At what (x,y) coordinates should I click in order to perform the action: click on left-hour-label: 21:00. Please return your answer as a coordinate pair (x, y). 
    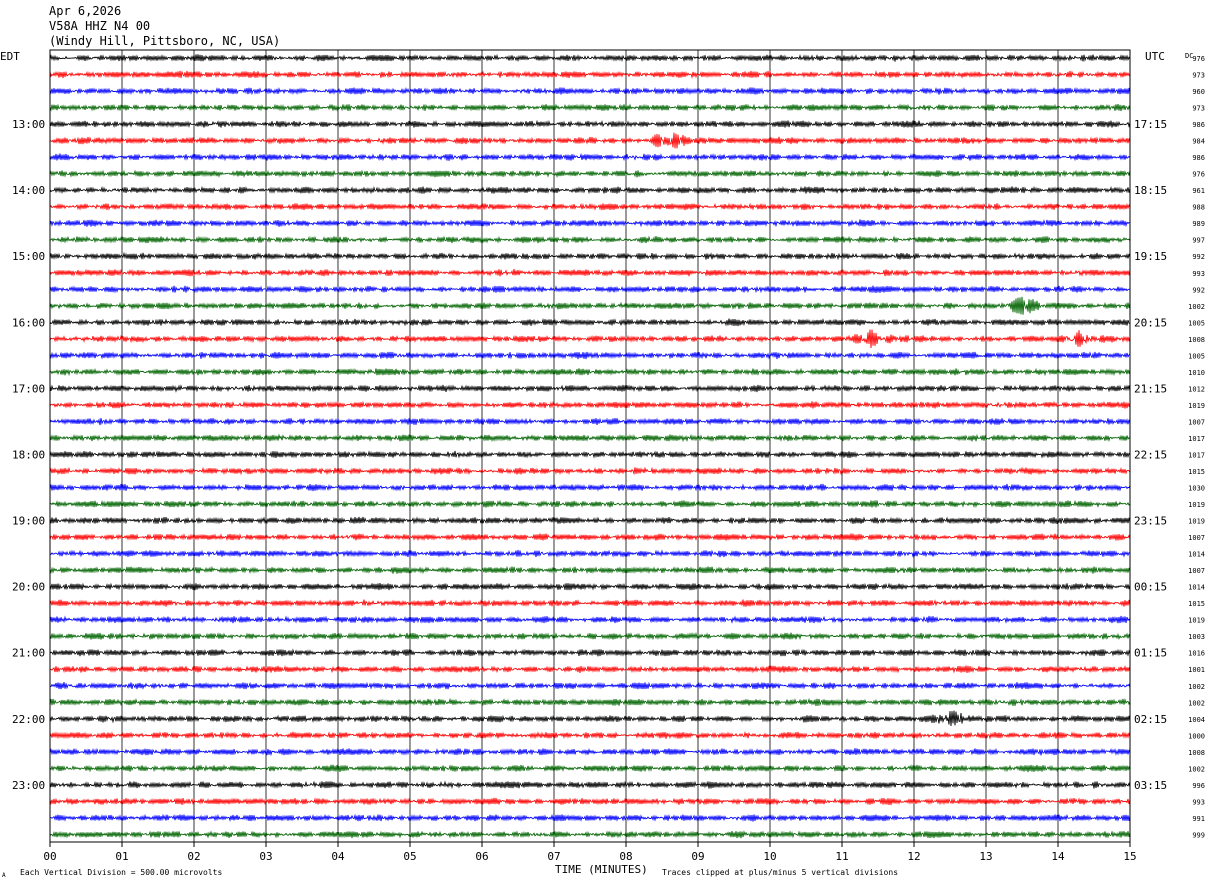
    Looking at the image, I should click on (28, 653).